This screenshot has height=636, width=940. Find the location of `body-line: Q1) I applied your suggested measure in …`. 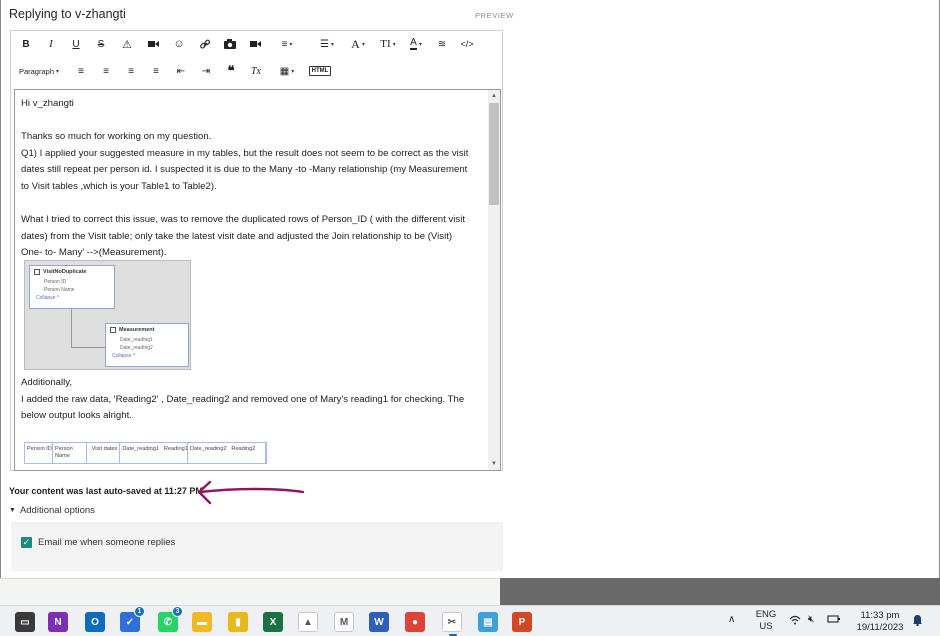

body-line: Q1) I applied your suggested measure in … is located at coordinates (245, 153).